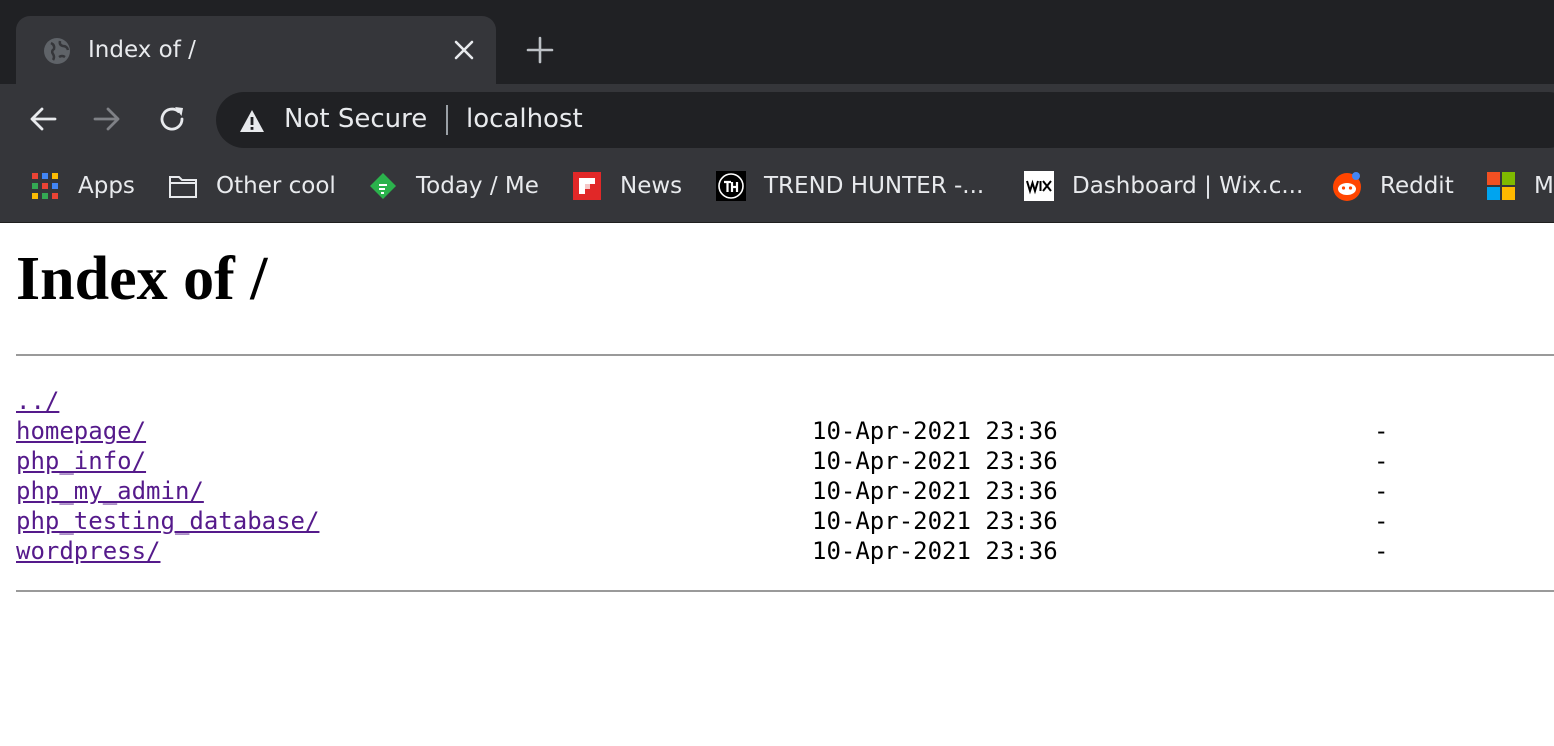 This screenshot has width=1554, height=746. I want to click on url-text: localhost, so click(524, 119).